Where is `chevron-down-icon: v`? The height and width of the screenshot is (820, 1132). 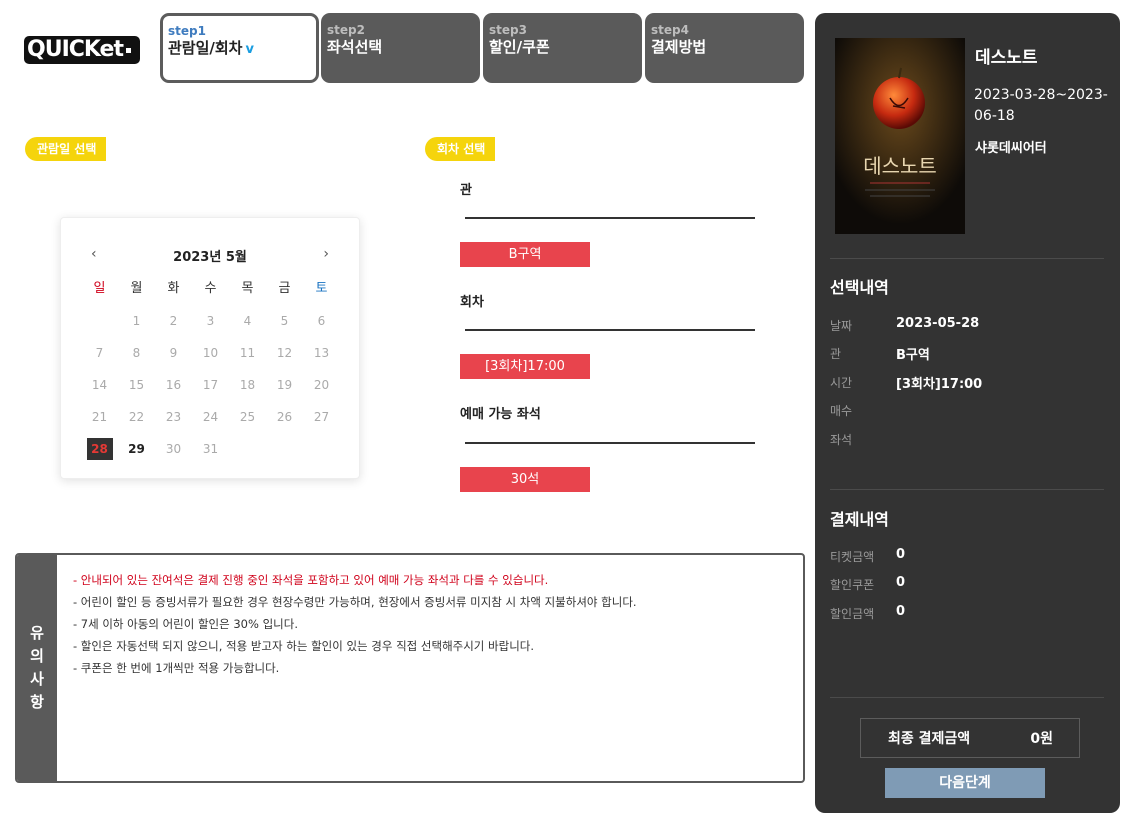
chevron-down-icon: v is located at coordinates (249, 49).